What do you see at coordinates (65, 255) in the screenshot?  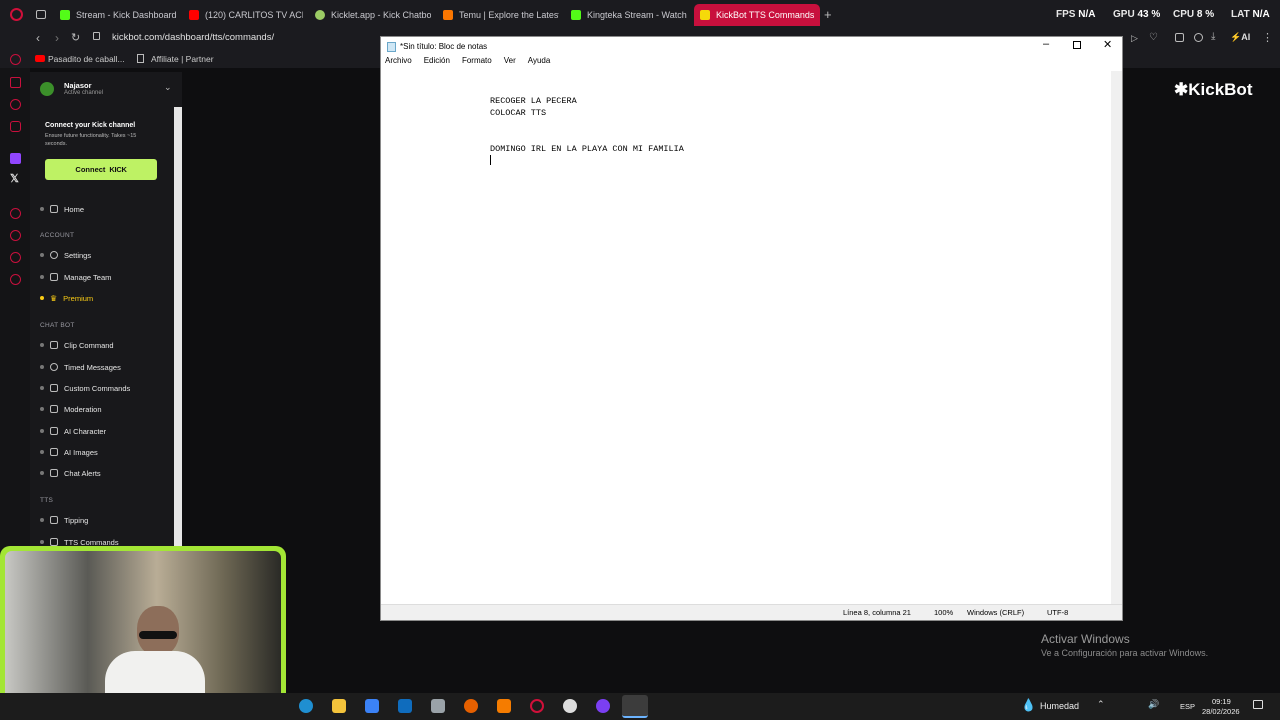 I see `sidebar-item-settings: Settings` at bounding box center [65, 255].